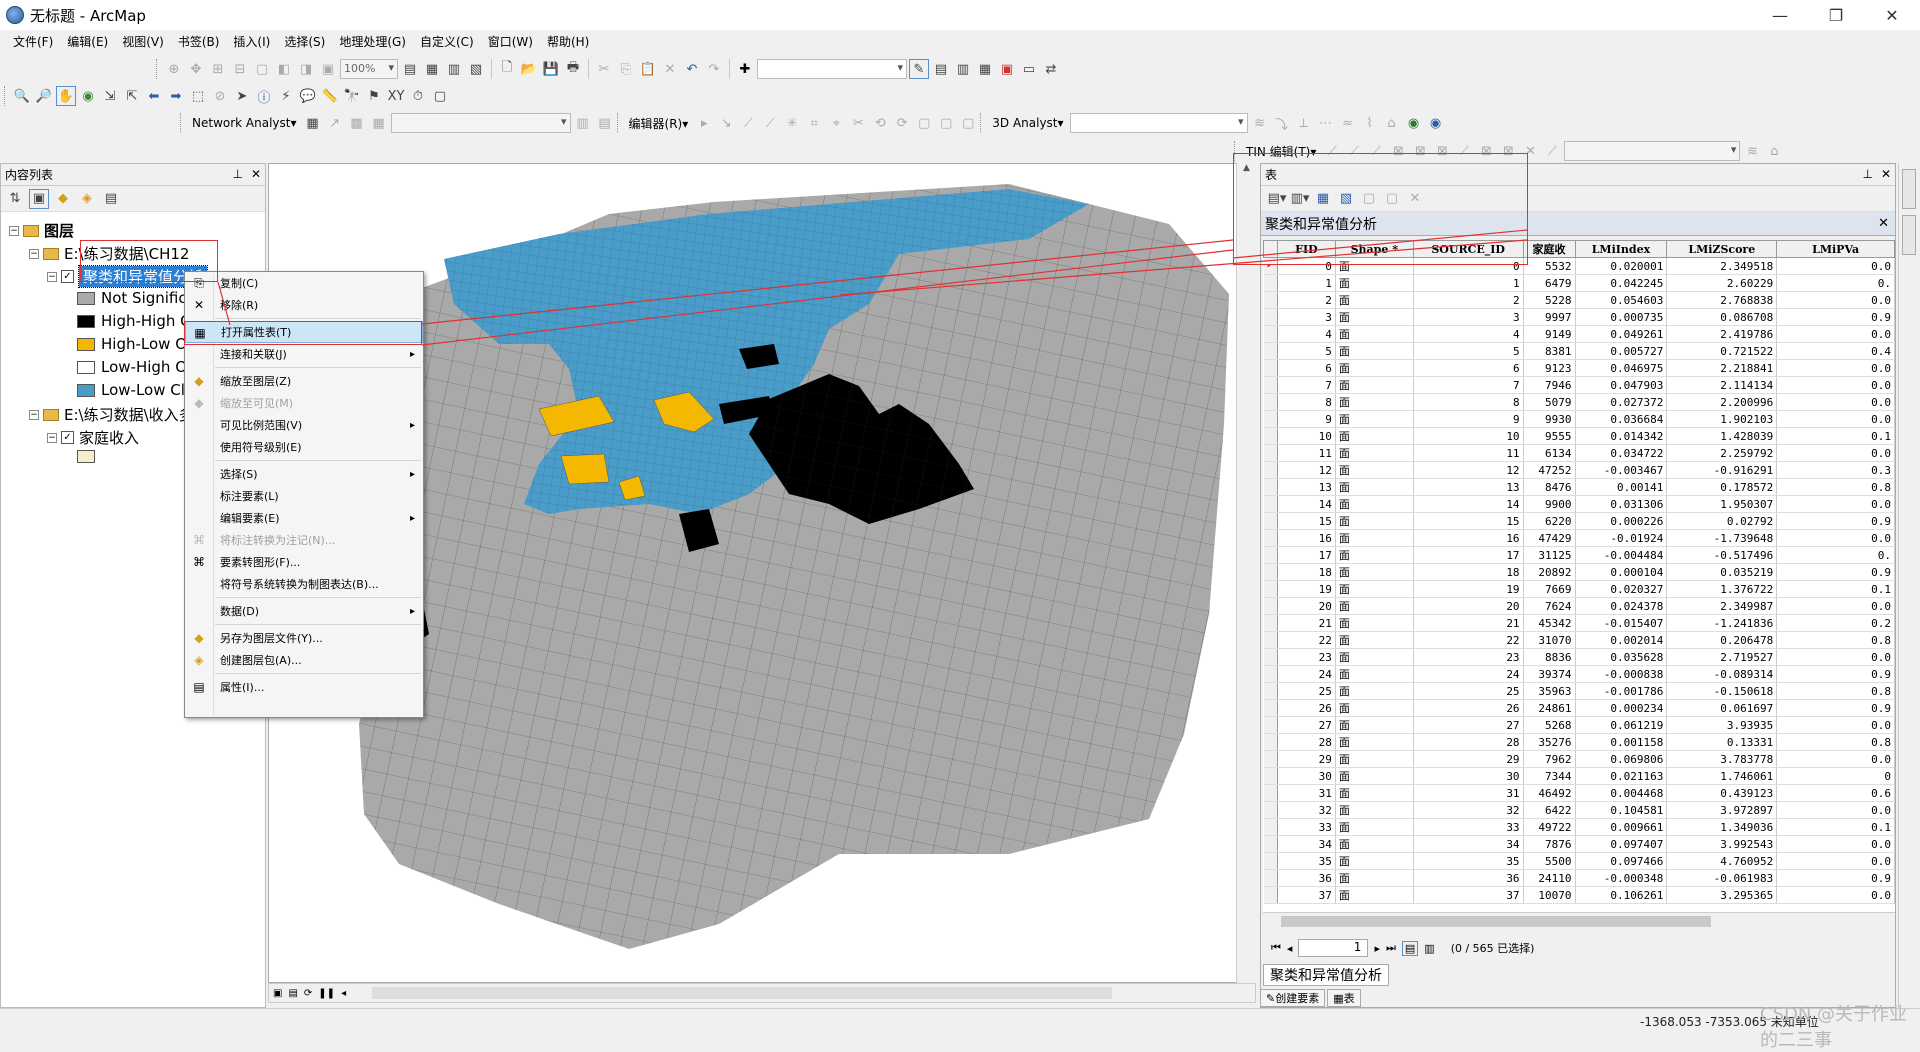  Describe the element at coordinates (1834, 1027) in the screenshot. I see `watermark: CSDN @关于作业的二三事` at that location.